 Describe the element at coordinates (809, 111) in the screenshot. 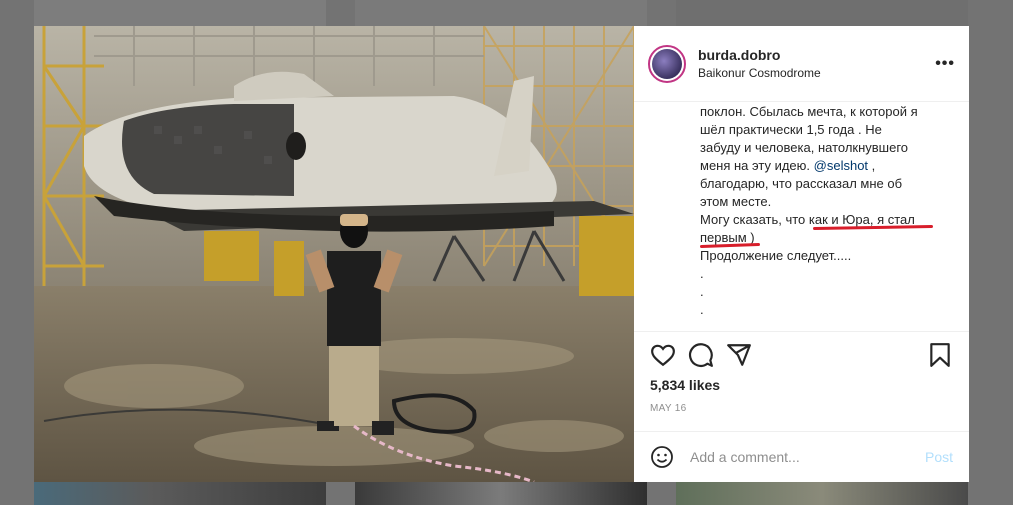

I see `caption-line: поклон. Сбылась мечта, к которой я` at that location.